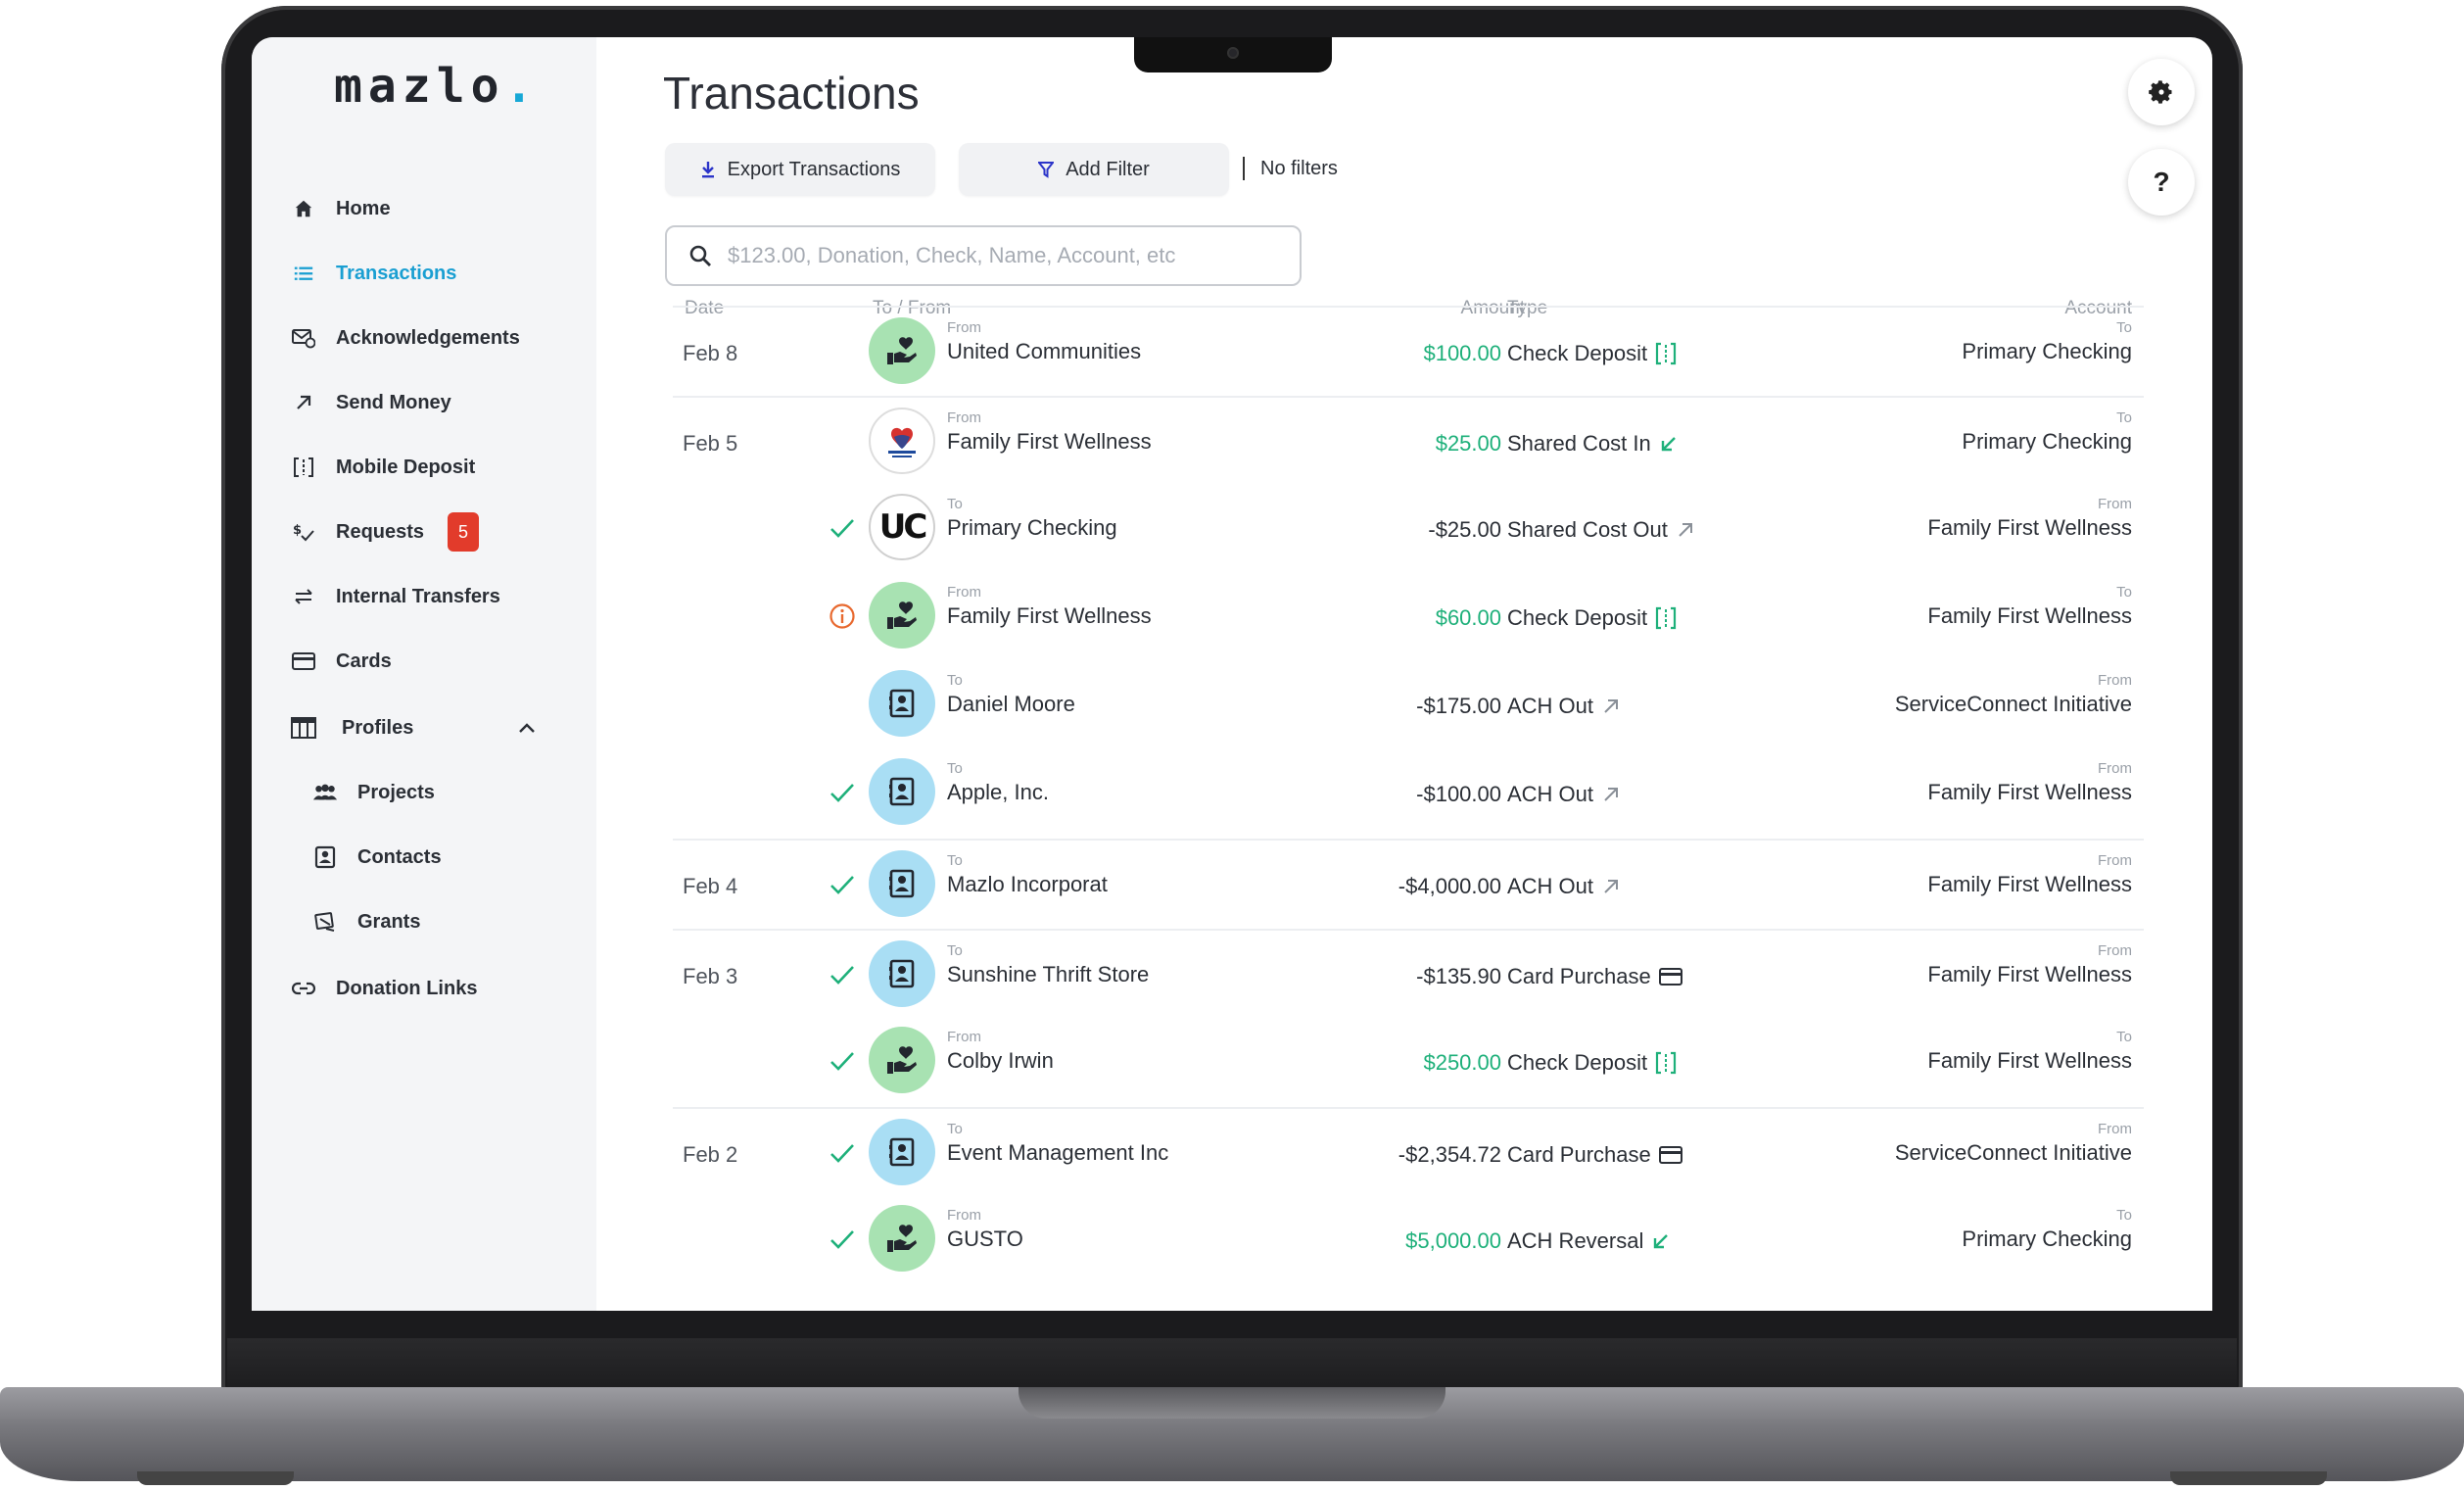 The width and height of the screenshot is (2464, 1491). I want to click on sidebar-item-label: Transactions, so click(396, 273).